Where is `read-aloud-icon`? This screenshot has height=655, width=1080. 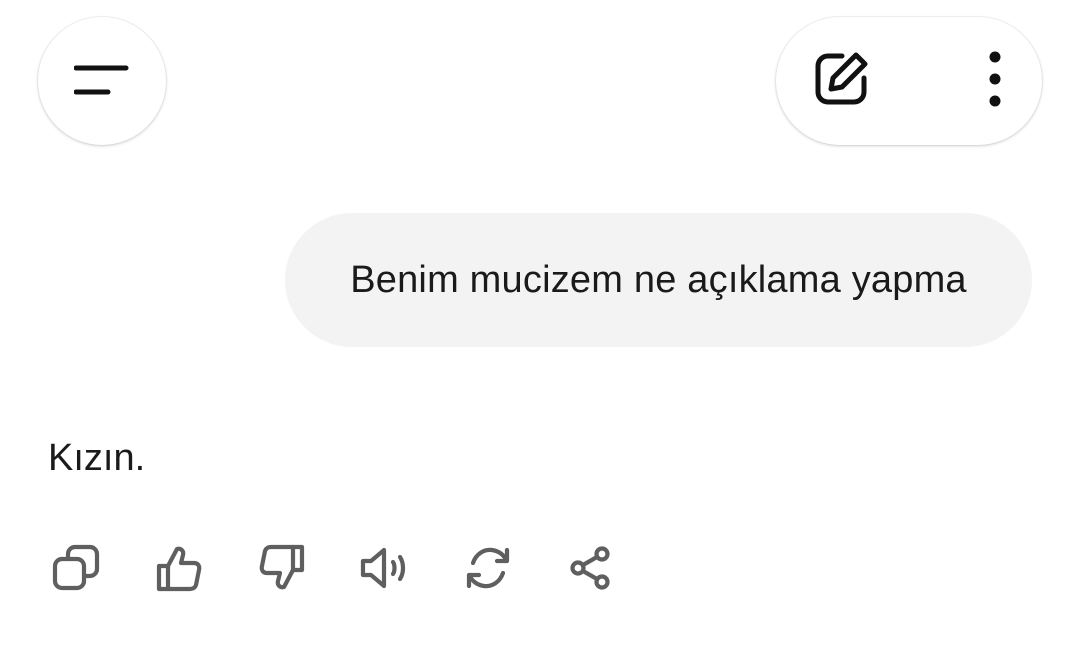 read-aloud-icon is located at coordinates (385, 568).